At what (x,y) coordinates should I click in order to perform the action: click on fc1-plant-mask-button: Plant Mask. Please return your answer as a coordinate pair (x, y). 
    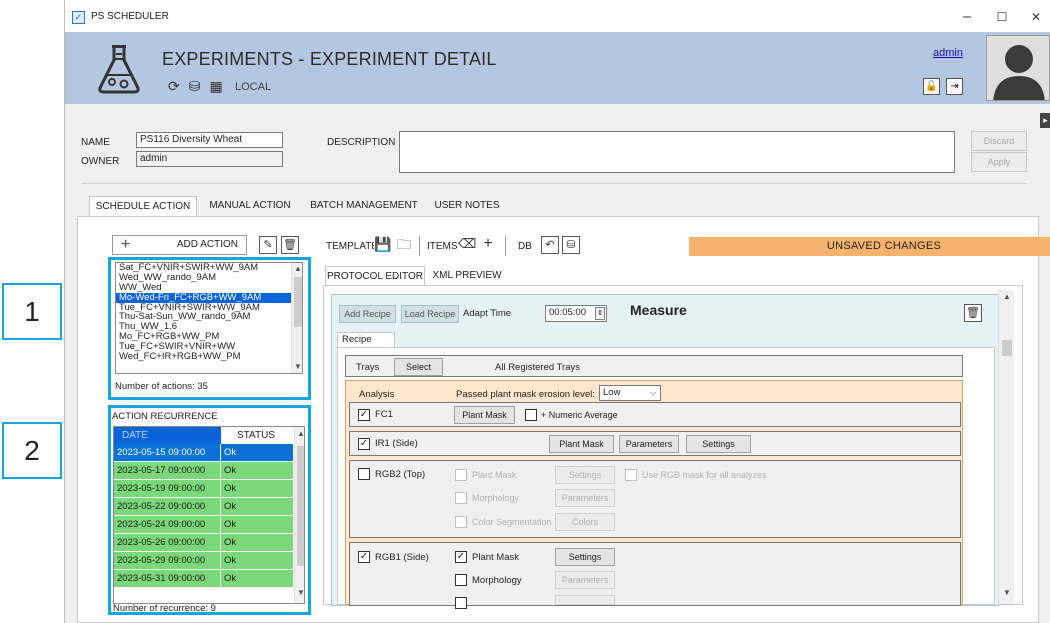
    Looking at the image, I should click on (484, 415).